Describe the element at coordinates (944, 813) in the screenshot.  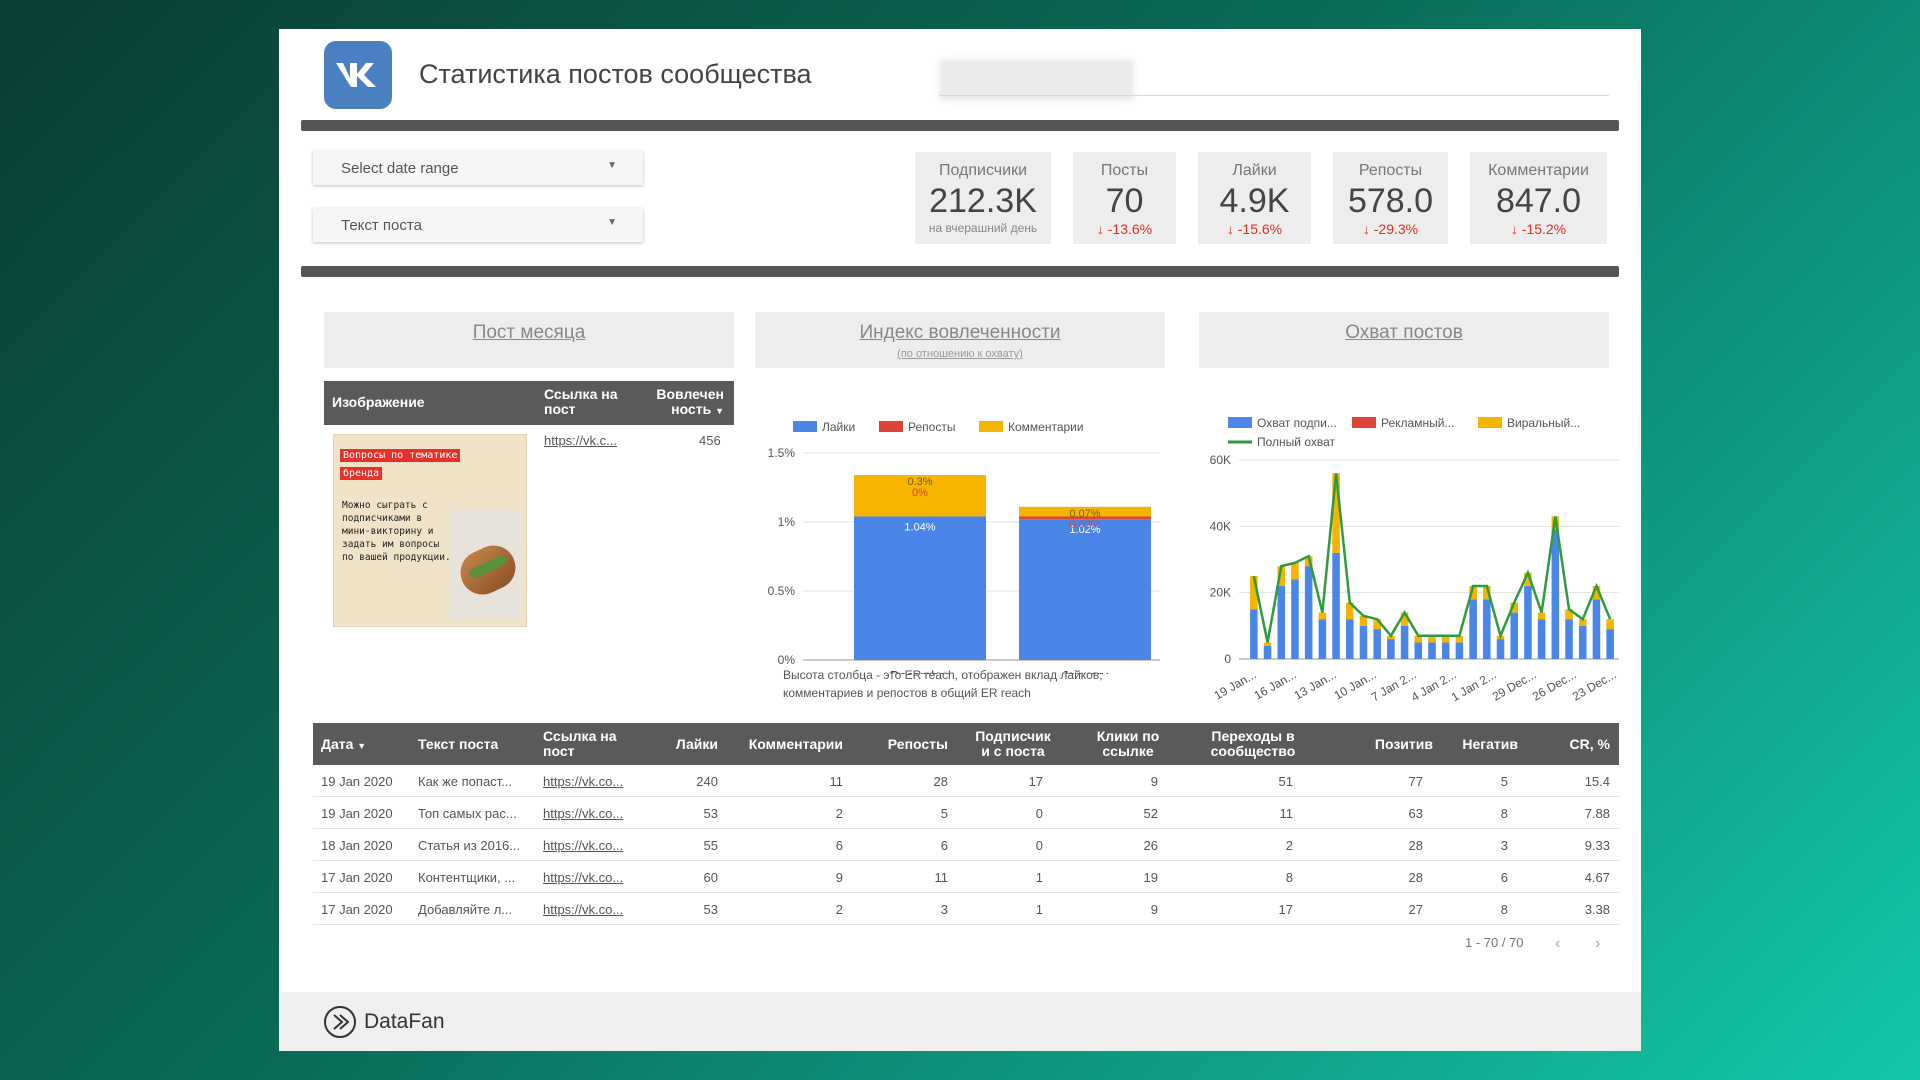
I see `cell-reposts: 5` at that location.